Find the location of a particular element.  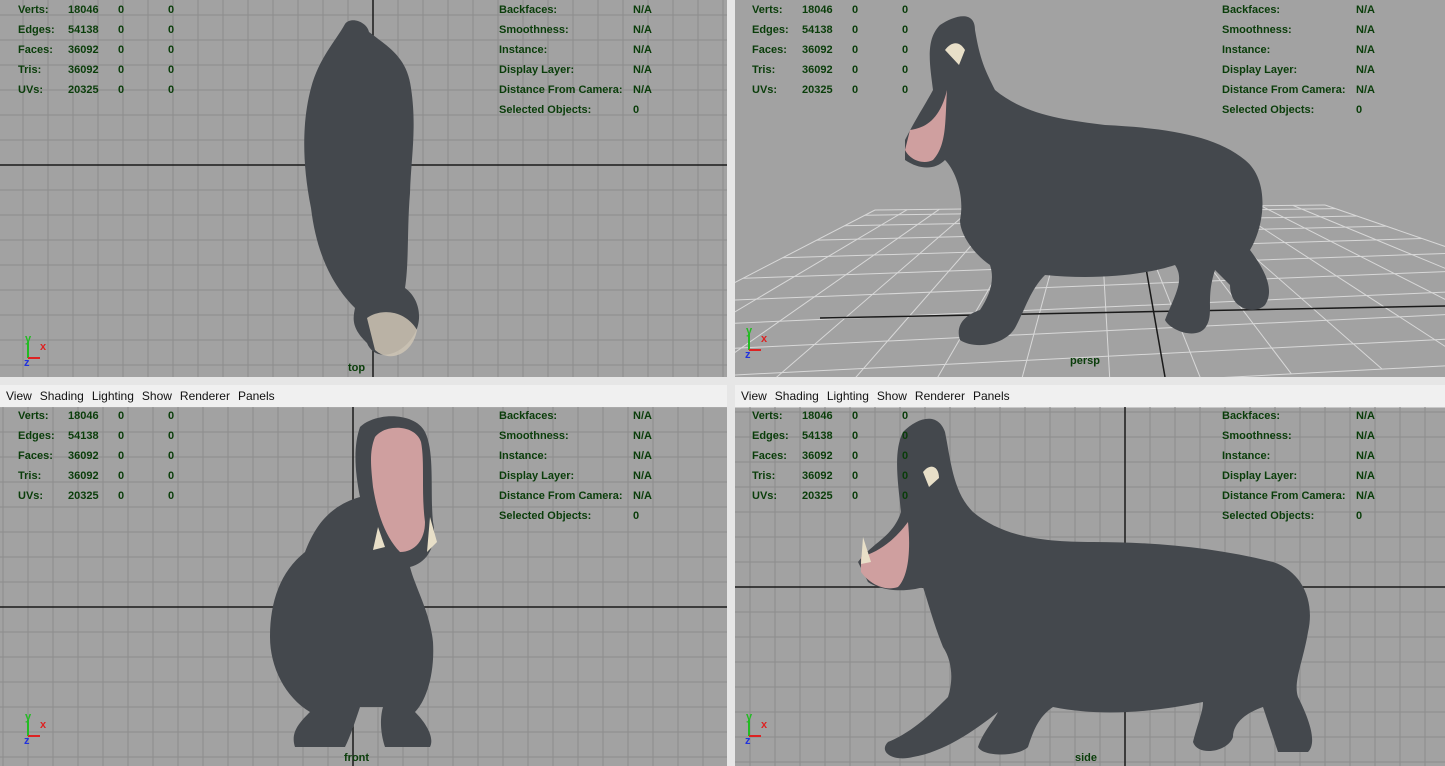

hippo-model-front is located at coordinates (355, 582).